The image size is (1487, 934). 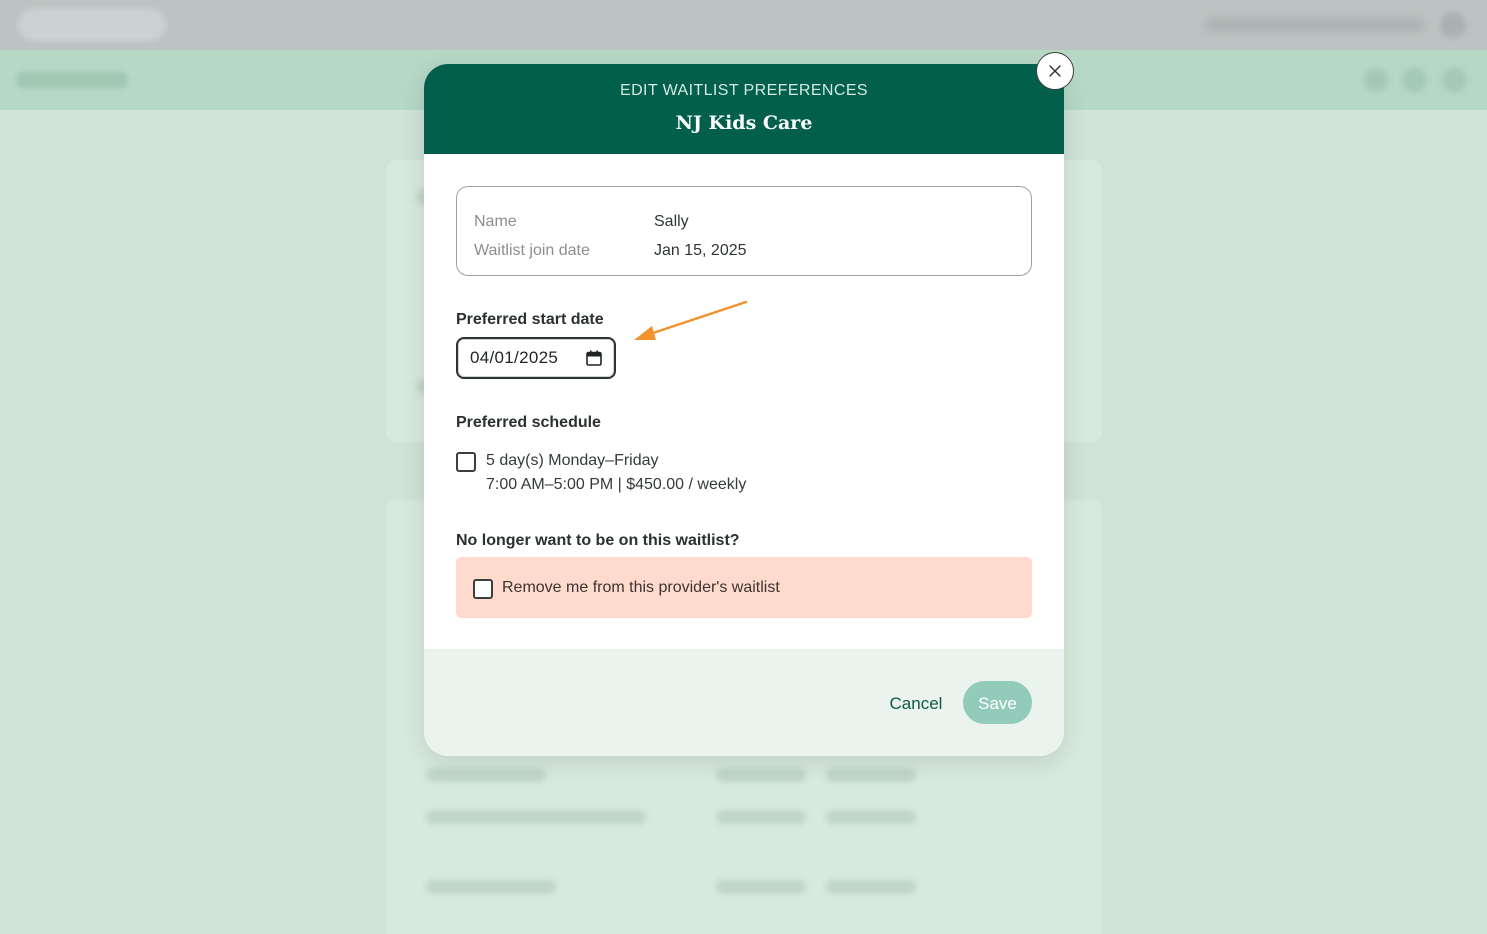 What do you see at coordinates (671, 221) in the screenshot?
I see `info-value: Sally` at bounding box center [671, 221].